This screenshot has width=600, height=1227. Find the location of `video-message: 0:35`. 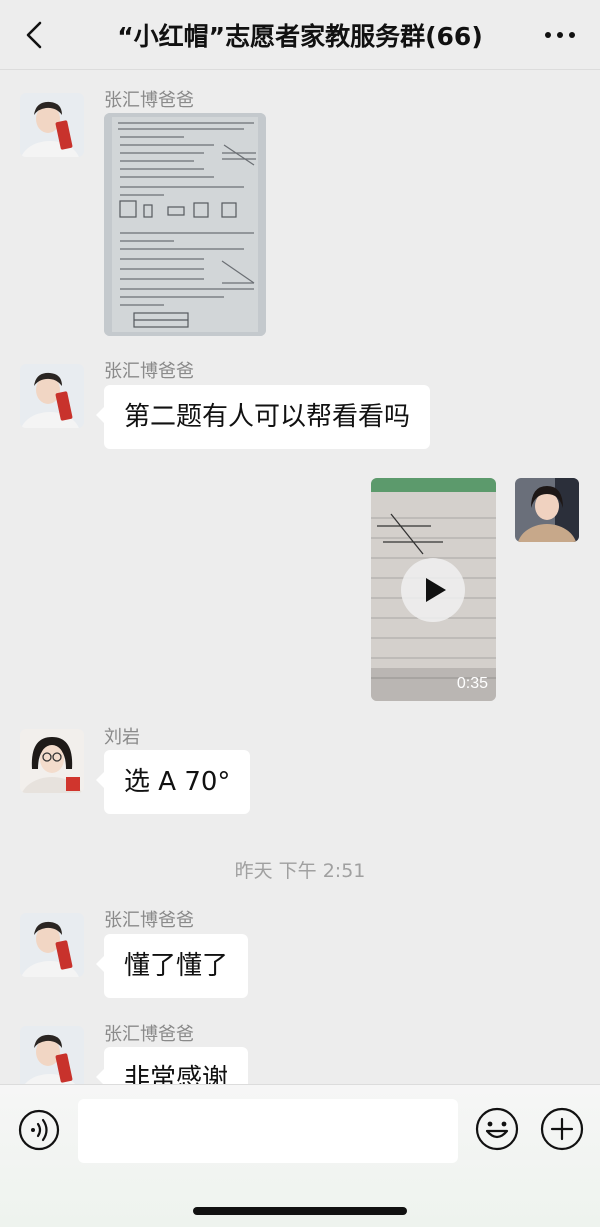

video-message: 0:35 is located at coordinates (433, 589).